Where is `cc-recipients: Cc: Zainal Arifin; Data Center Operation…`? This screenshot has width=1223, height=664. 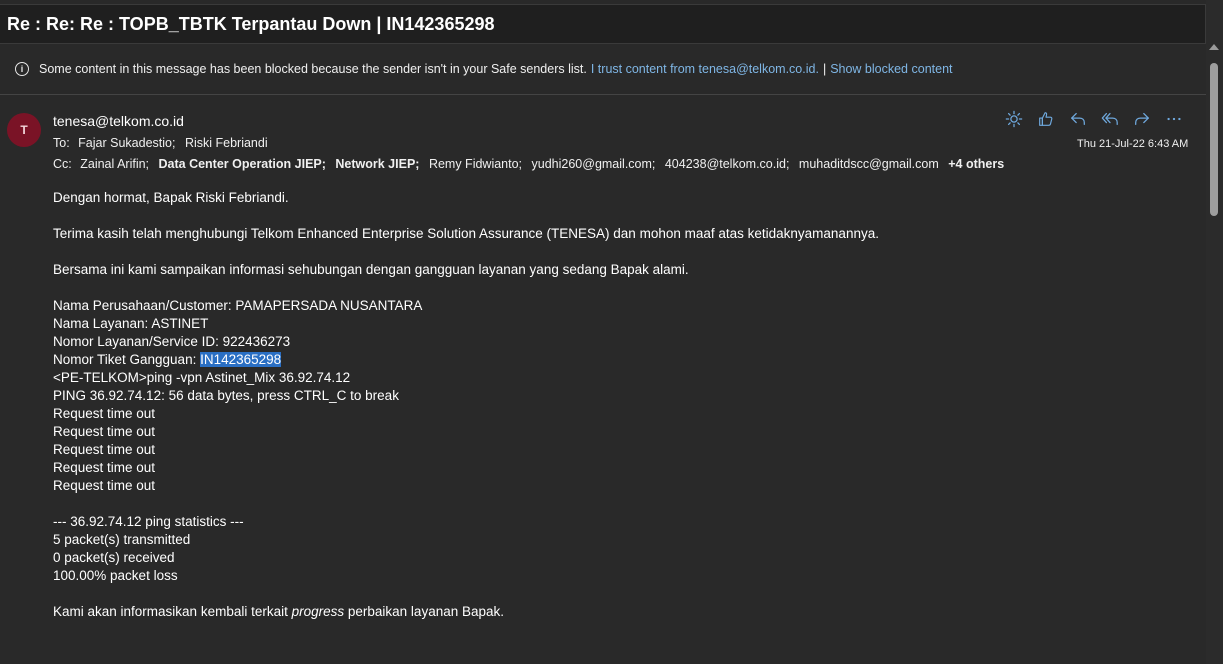
cc-recipients: Cc: Zainal Arifin; Data Center Operation… is located at coordinates (528, 164).